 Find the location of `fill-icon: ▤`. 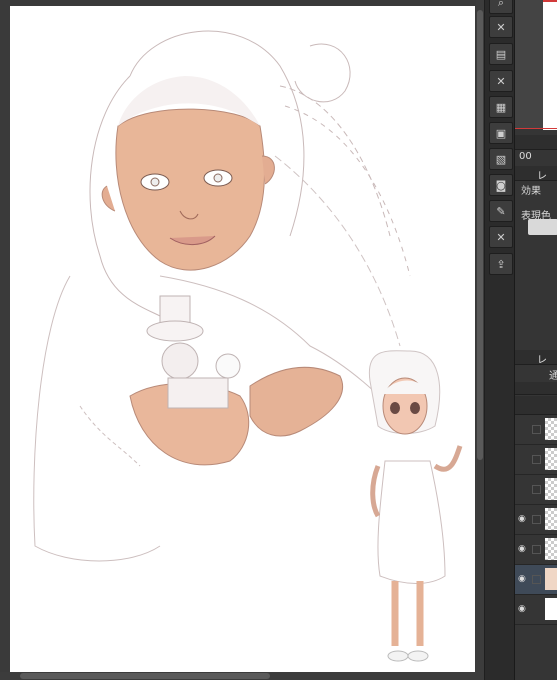

fill-icon: ▤ is located at coordinates (501, 54).